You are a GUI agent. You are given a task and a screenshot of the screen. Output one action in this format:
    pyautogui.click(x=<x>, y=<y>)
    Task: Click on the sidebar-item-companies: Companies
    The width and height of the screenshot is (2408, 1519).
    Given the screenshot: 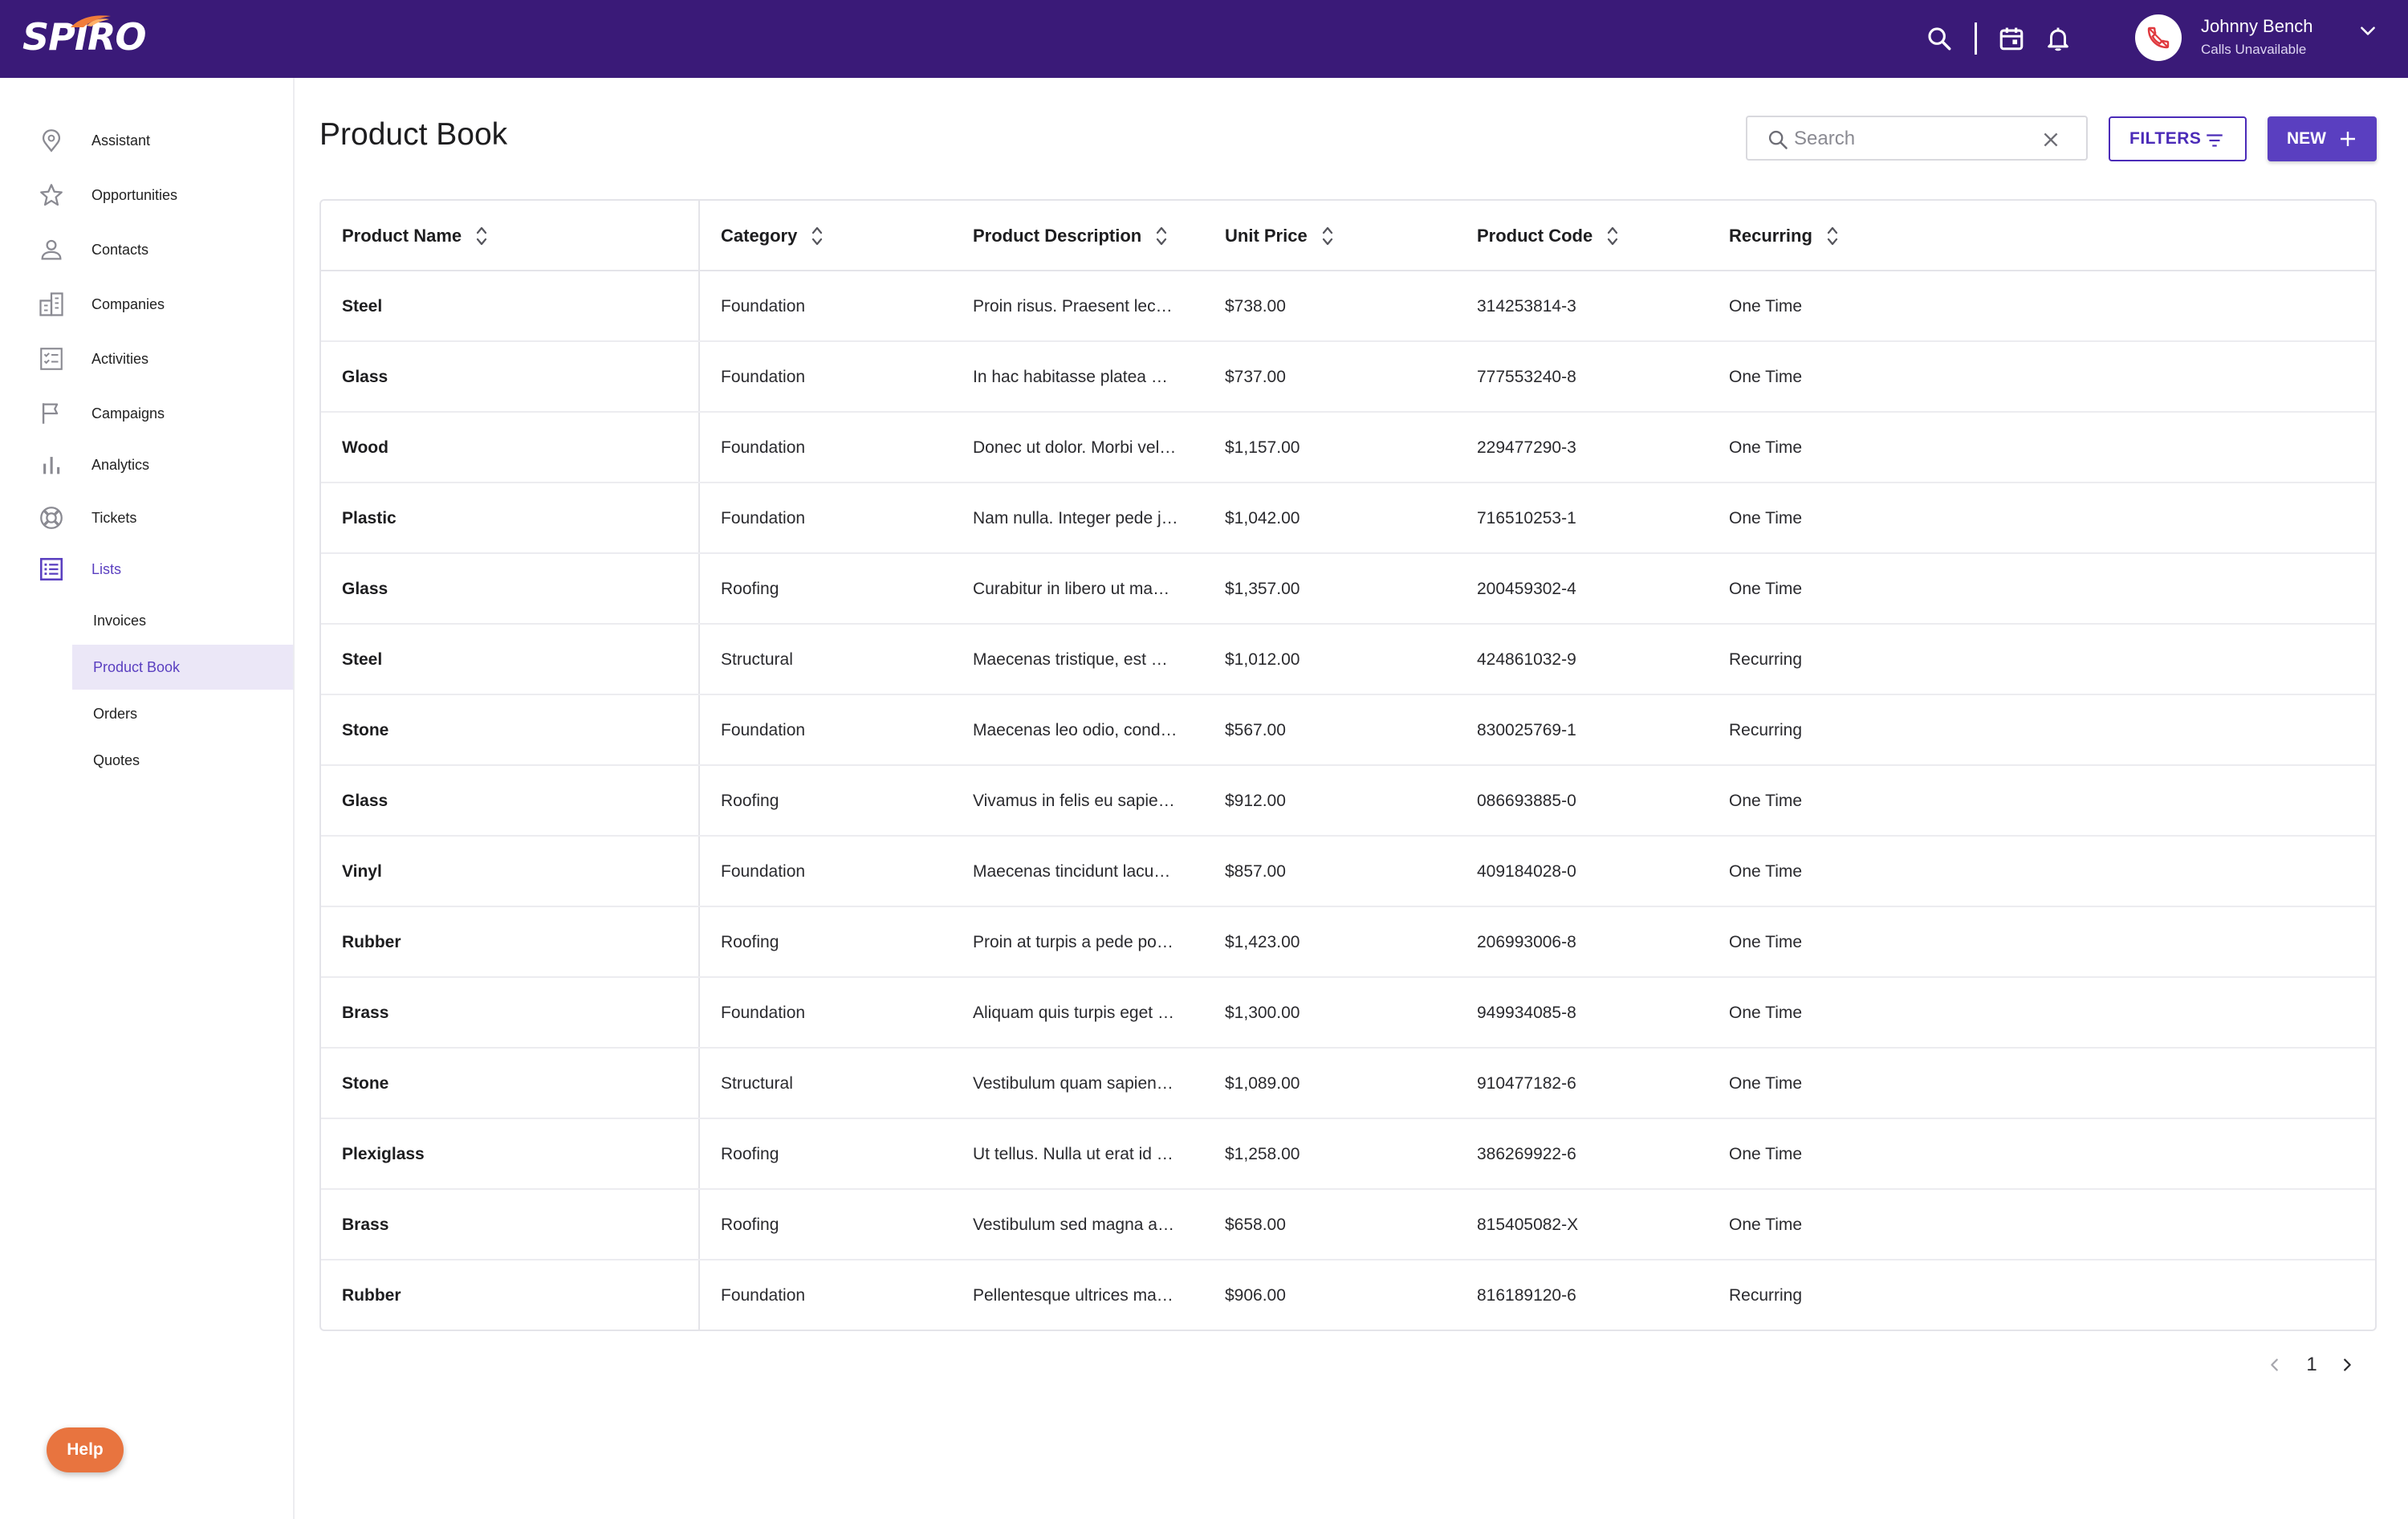 What is the action you would take?
    pyautogui.click(x=146, y=304)
    